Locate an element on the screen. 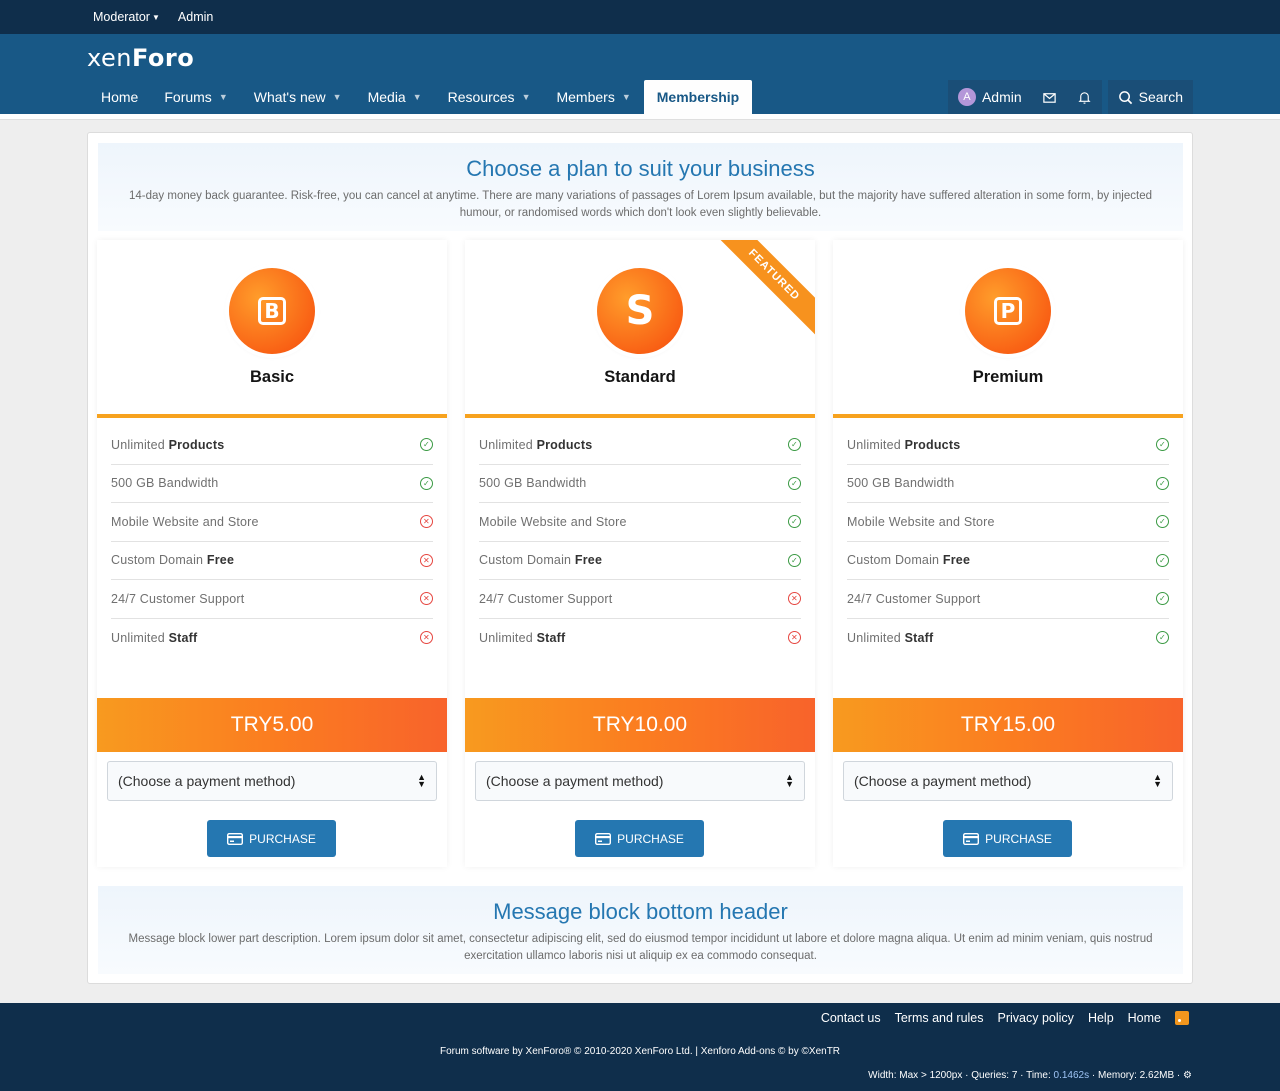 The image size is (1280, 1091). moderator-menu: Moderator ▼ is located at coordinates (126, 17).